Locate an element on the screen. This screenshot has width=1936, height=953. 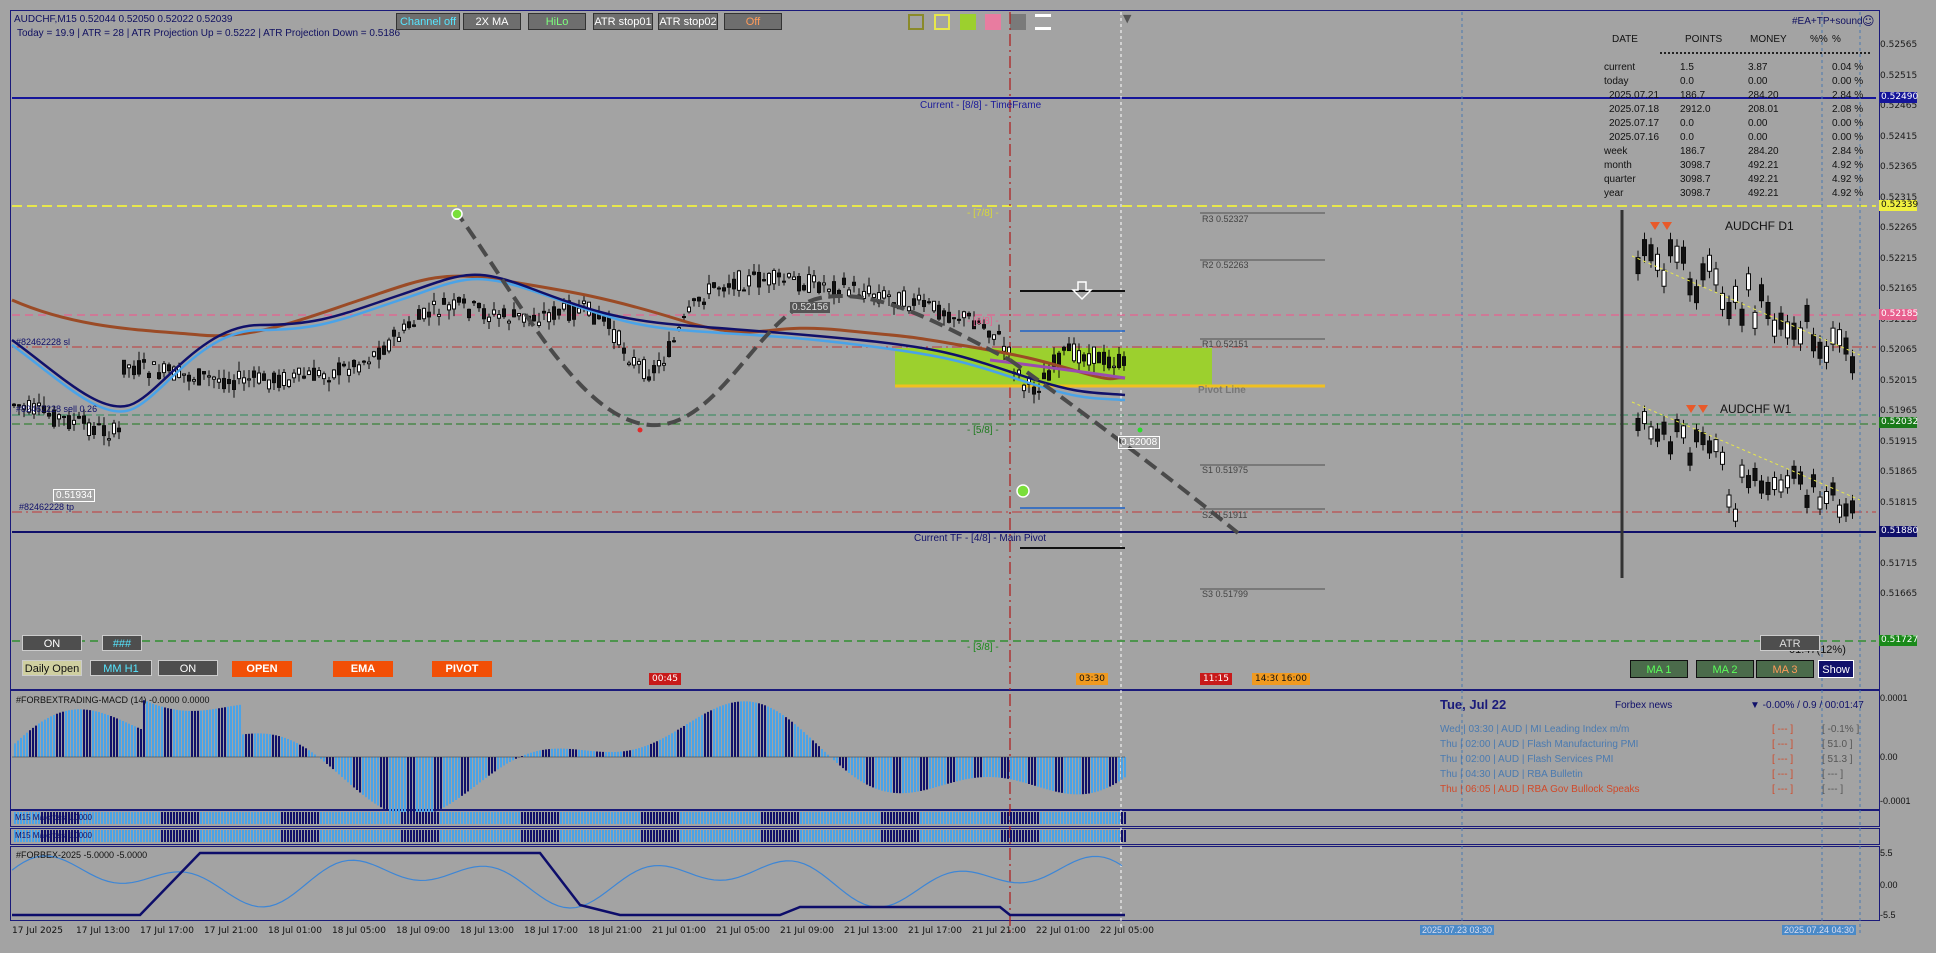
current-price-tag: 0.52008 is located at coordinates (1139, 442).